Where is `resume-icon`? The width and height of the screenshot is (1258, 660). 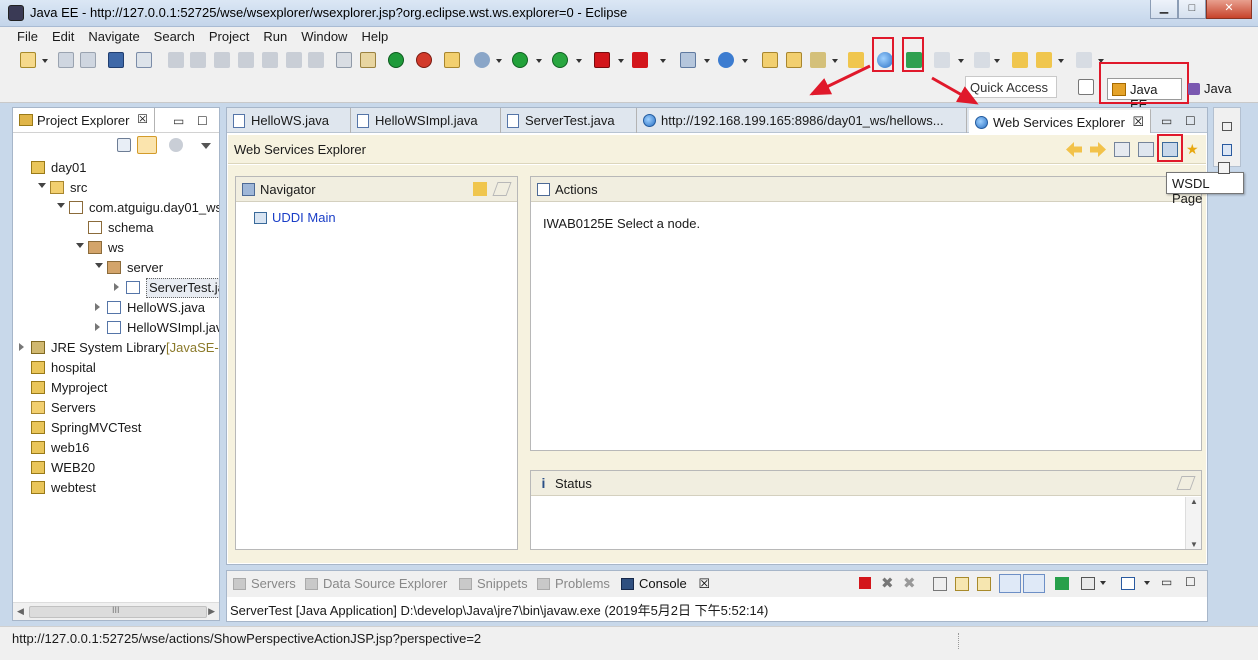
resume-icon is located at coordinates (176, 60).